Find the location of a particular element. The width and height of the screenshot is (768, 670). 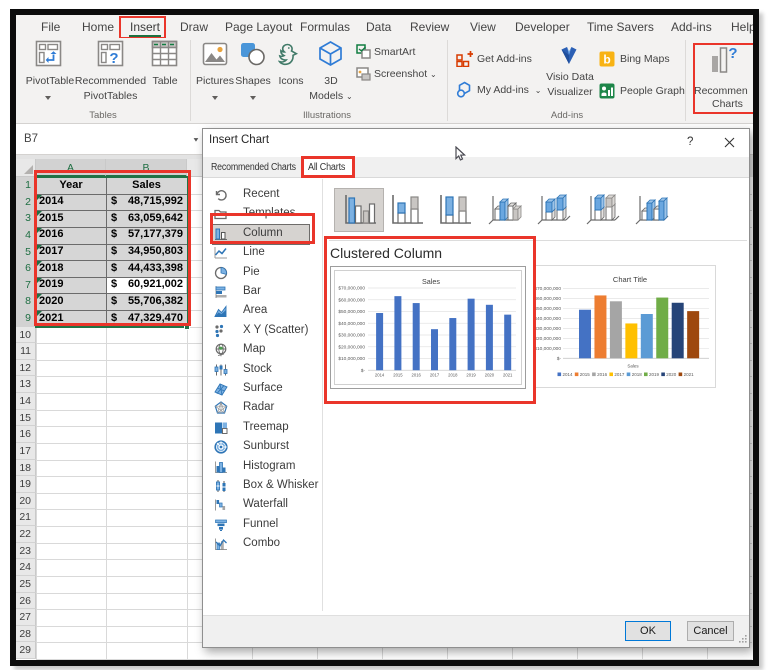

svg-text: $40,000,000 is located at coordinates (548, 319).